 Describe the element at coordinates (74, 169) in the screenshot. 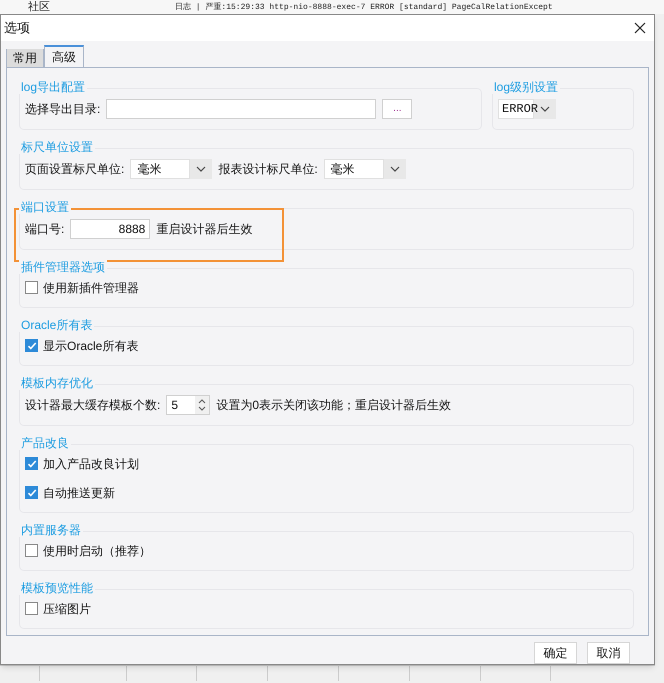

I see `field-label: 页面设置标尺单位:` at that location.